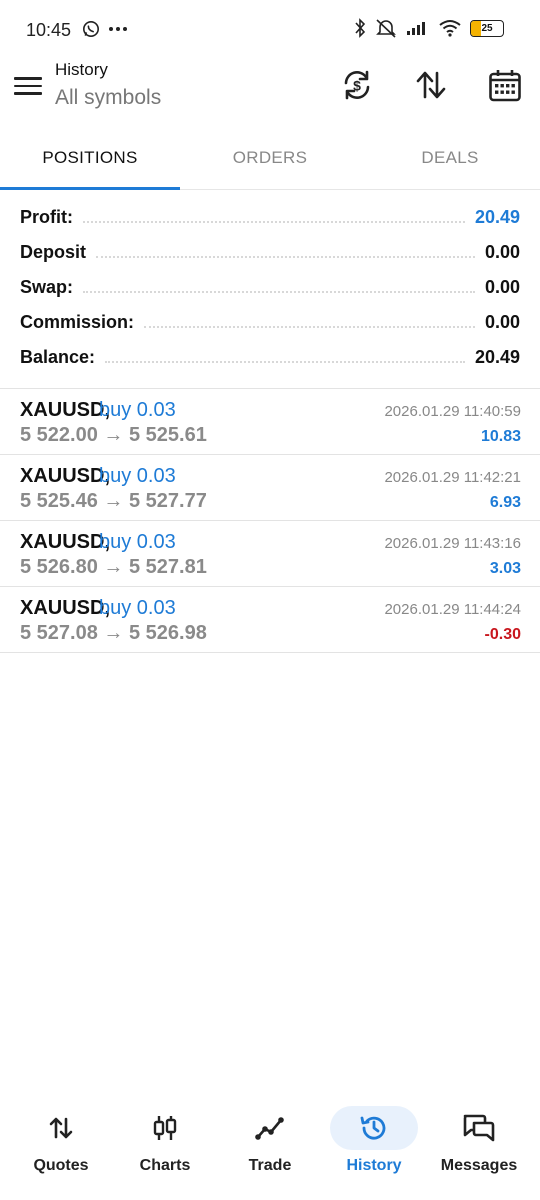 This screenshot has height=1200, width=540. What do you see at coordinates (28, 78) in the screenshot?
I see `menu-icon` at bounding box center [28, 78].